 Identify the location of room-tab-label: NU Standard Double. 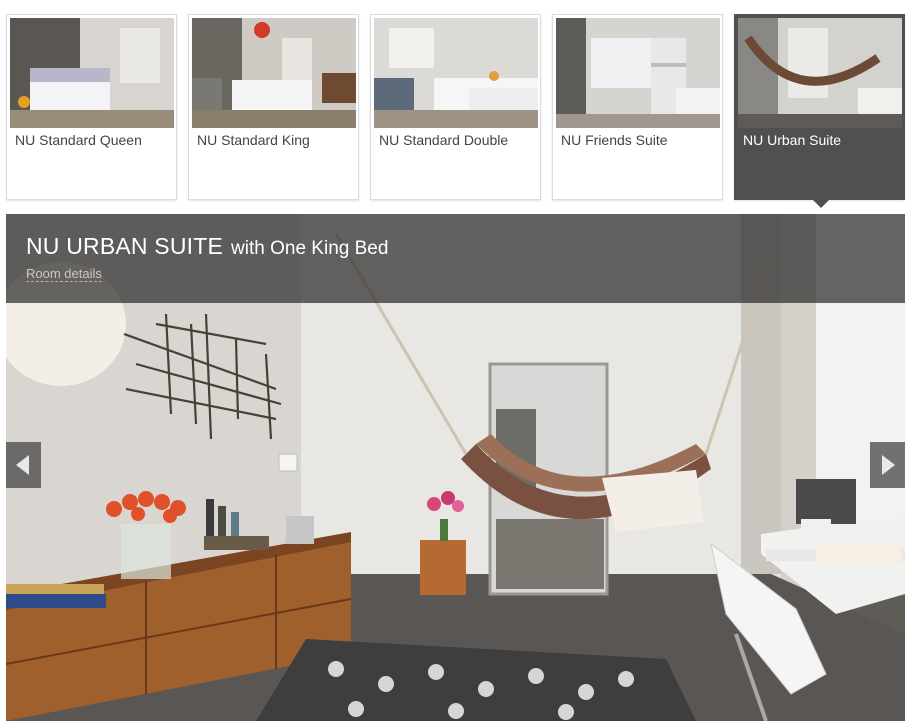
(444, 140).